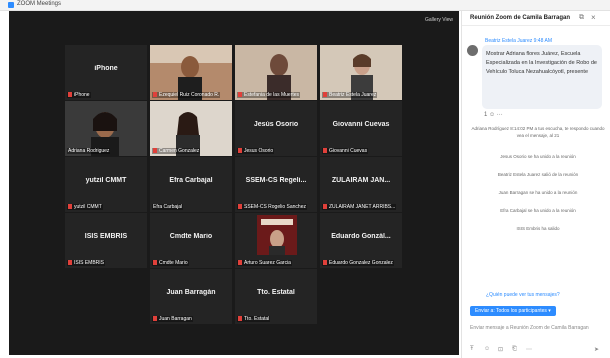  I want to click on participant-caption: SSEM-CS Rogelio Sanchez, so click(272, 207).